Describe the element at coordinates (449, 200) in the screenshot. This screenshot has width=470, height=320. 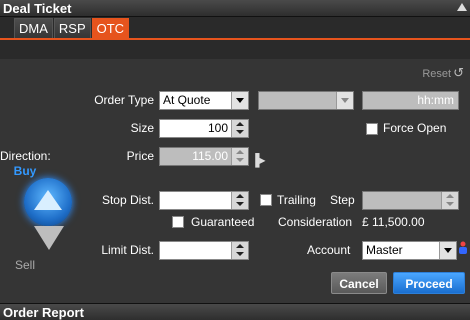
I see `step-stepper-icon` at that location.